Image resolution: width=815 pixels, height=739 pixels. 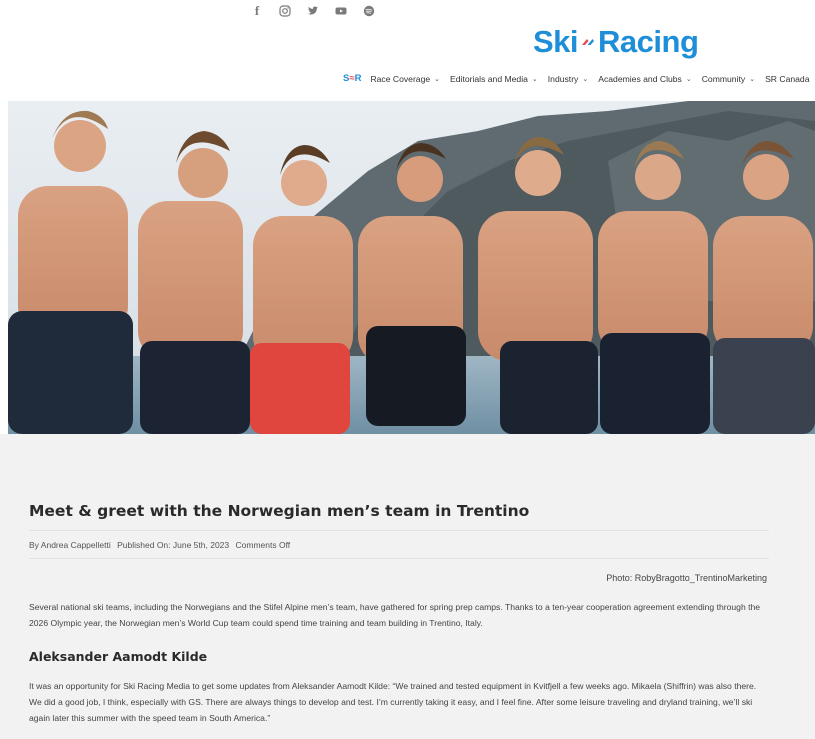 What do you see at coordinates (686, 578) in the screenshot?
I see `photo-credit: Photo: RobyBragotto_TrentinoMarketing` at bounding box center [686, 578].